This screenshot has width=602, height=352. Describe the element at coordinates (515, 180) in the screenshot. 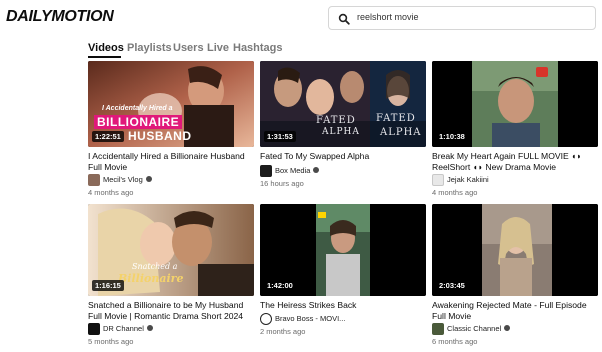

I see `channel-row: Jejak Kakiini` at that location.